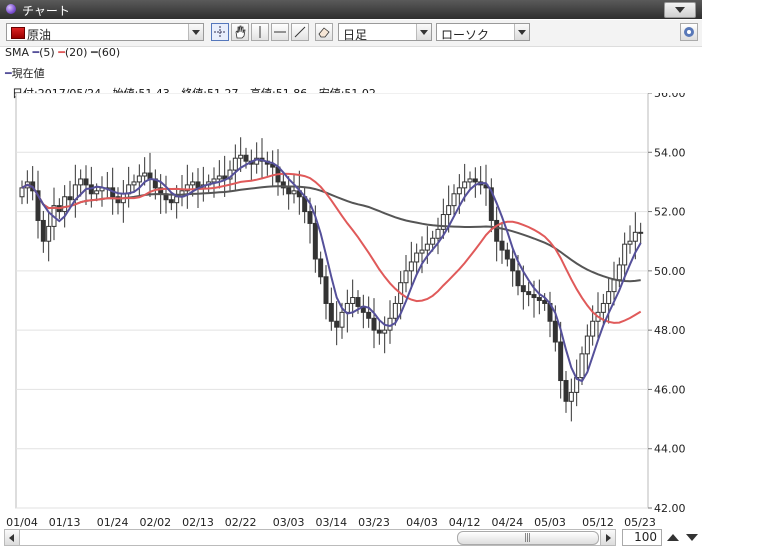 The width and height of the screenshot is (778, 550). I want to click on x-tick-label: 05/23, so click(640, 522).